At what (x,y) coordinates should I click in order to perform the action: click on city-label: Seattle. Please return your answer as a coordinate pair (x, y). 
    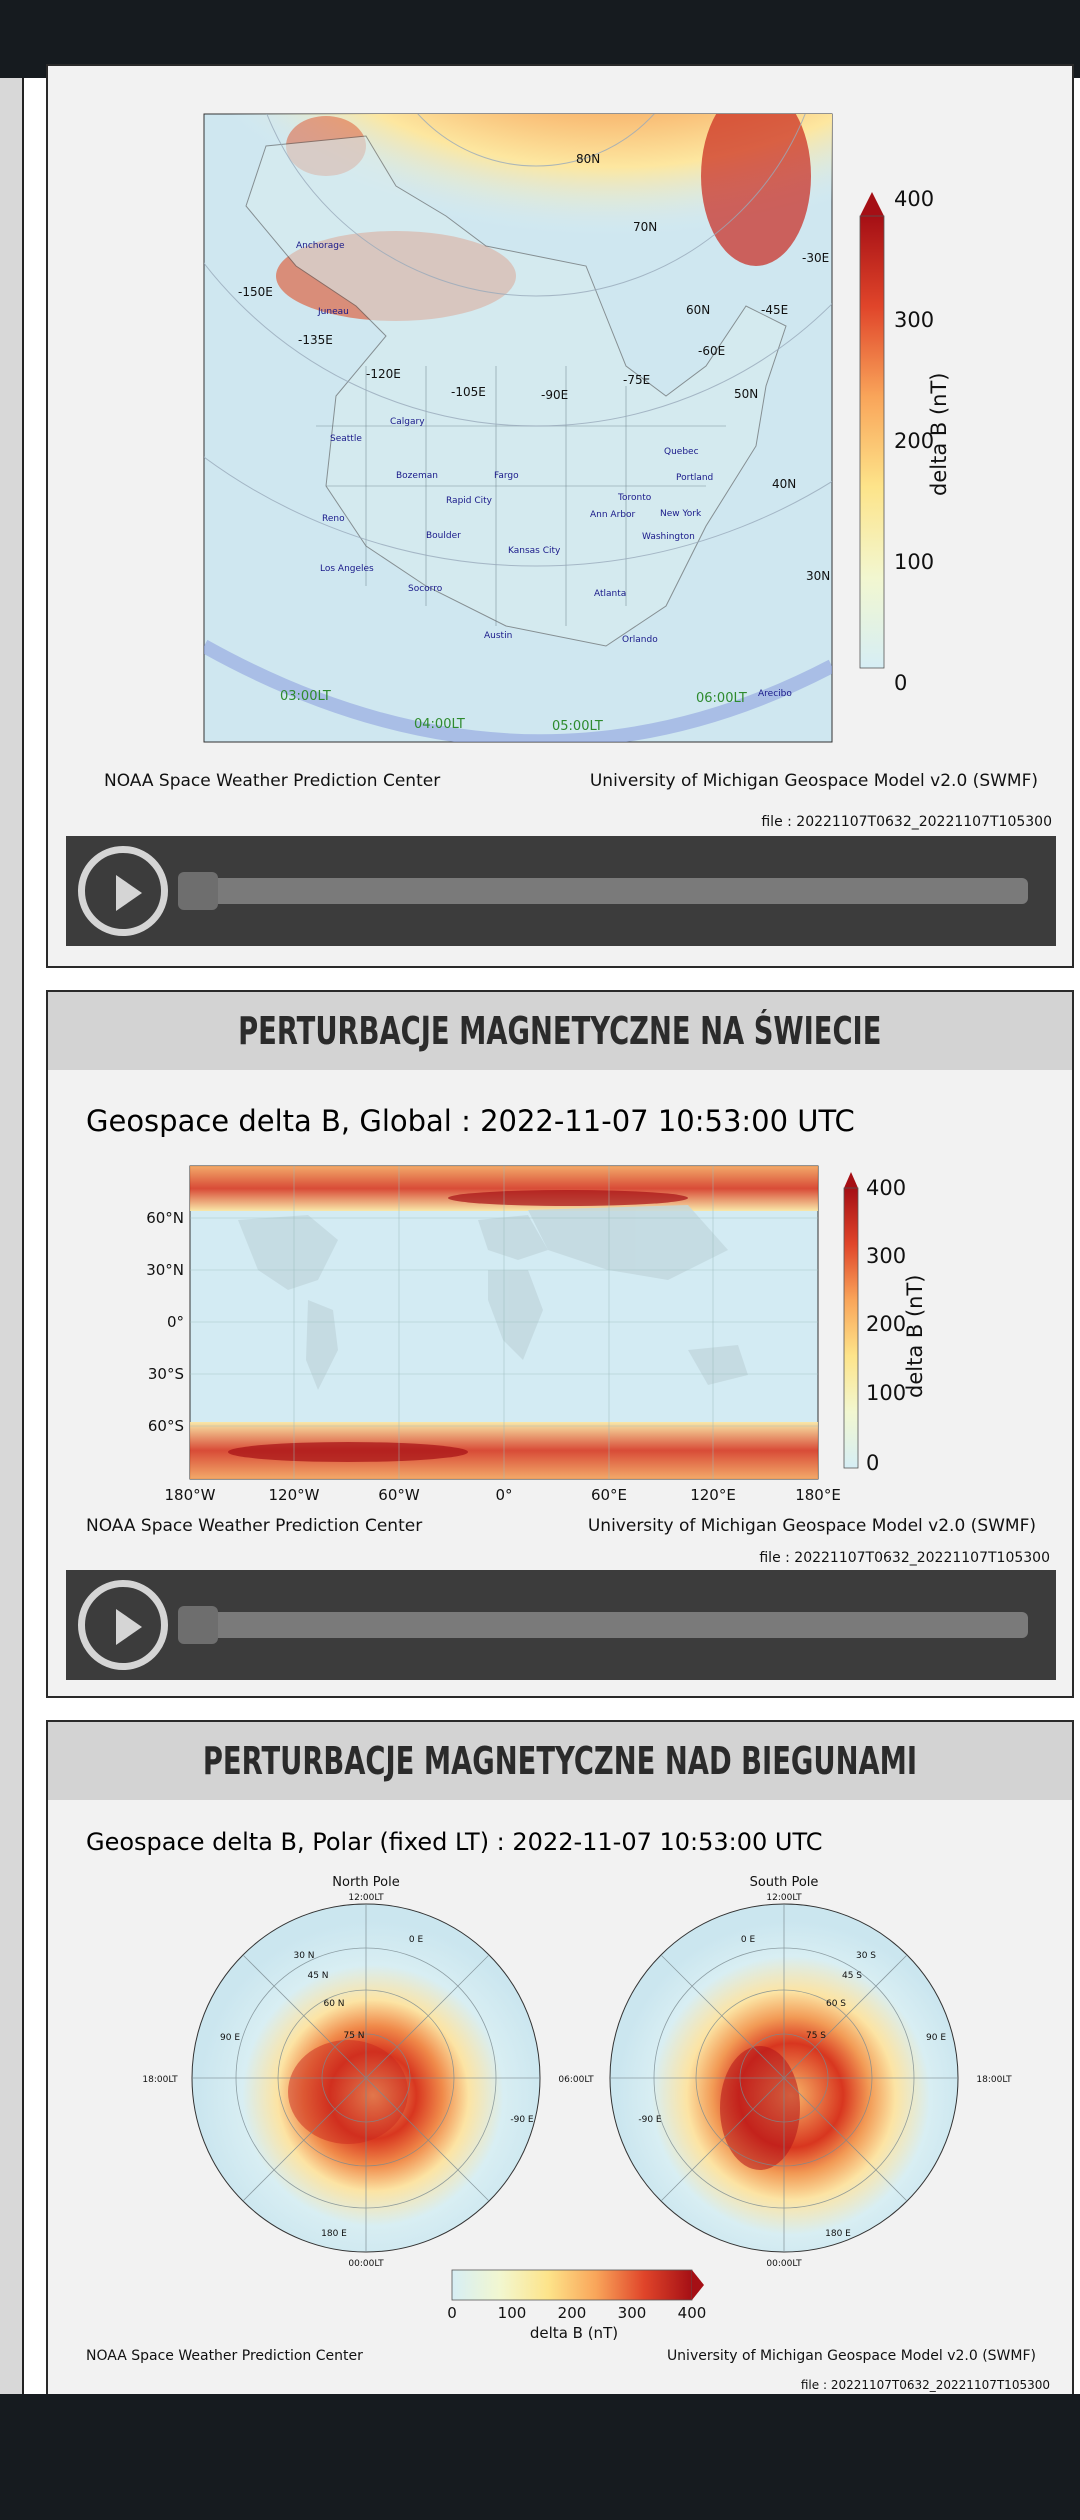
    Looking at the image, I should click on (346, 439).